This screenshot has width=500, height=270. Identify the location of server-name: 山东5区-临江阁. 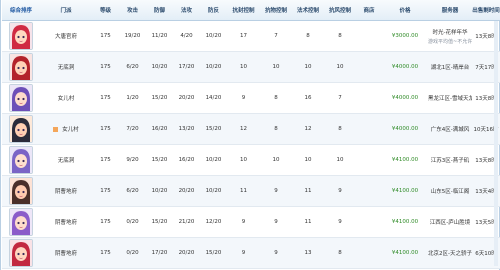
(450, 191).